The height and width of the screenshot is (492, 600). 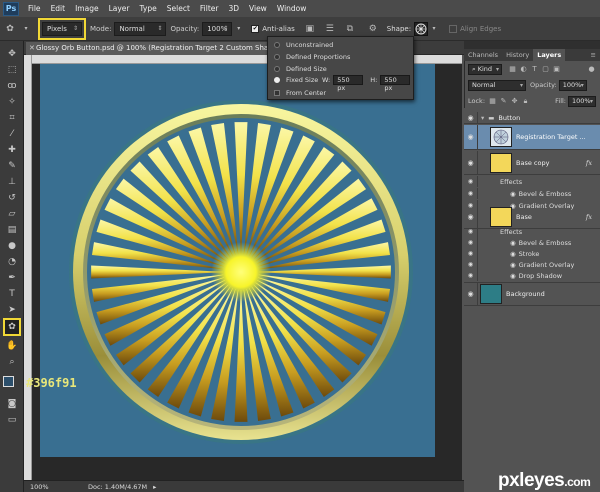 What do you see at coordinates (523, 69) in the screenshot?
I see `adjustment-filter-icon: ◐` at bounding box center [523, 69].